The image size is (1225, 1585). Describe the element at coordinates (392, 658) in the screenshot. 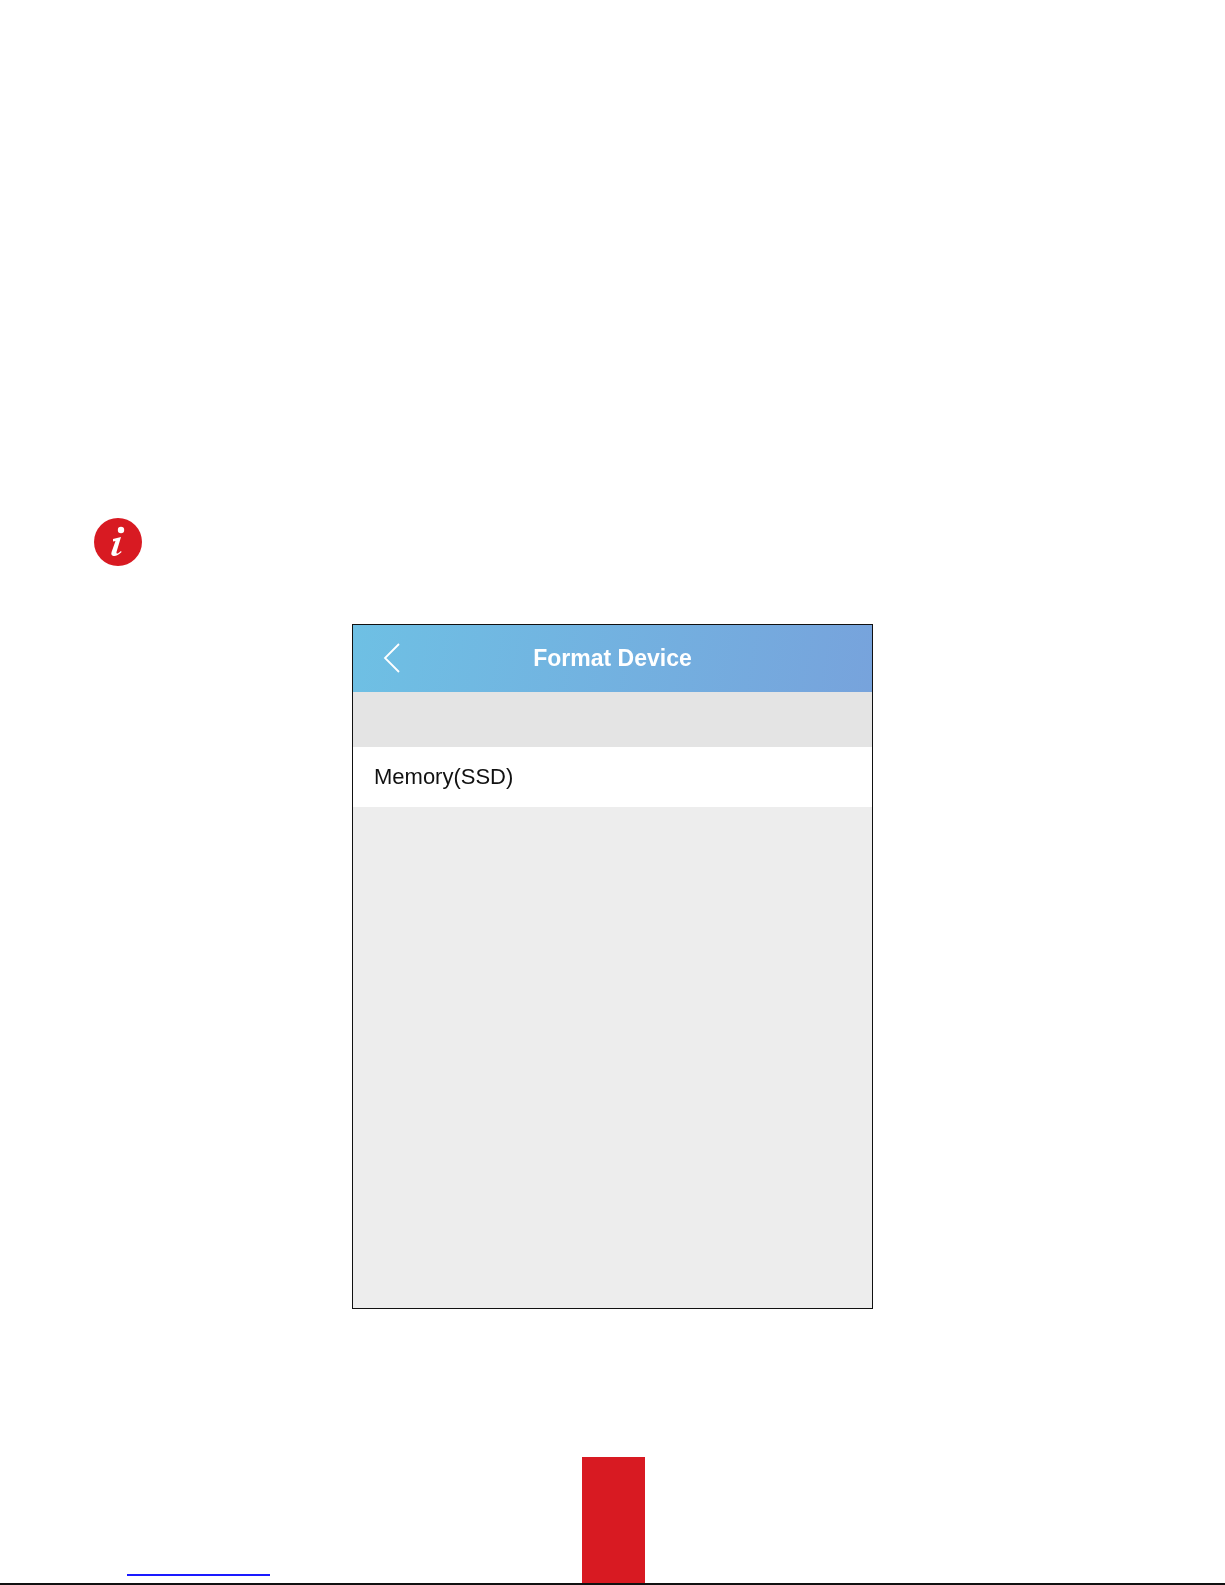

I see `back-icon` at that location.